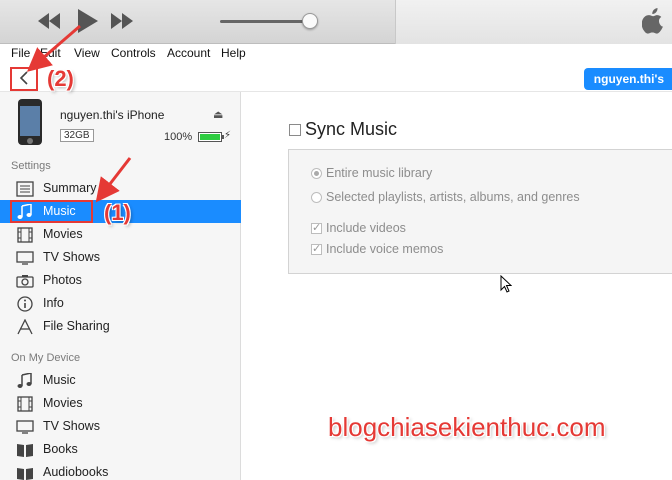 Image resolution: width=672 pixels, height=480 pixels. Describe the element at coordinates (76, 326) in the screenshot. I see `sidebar-item-label: File Sharing` at that location.